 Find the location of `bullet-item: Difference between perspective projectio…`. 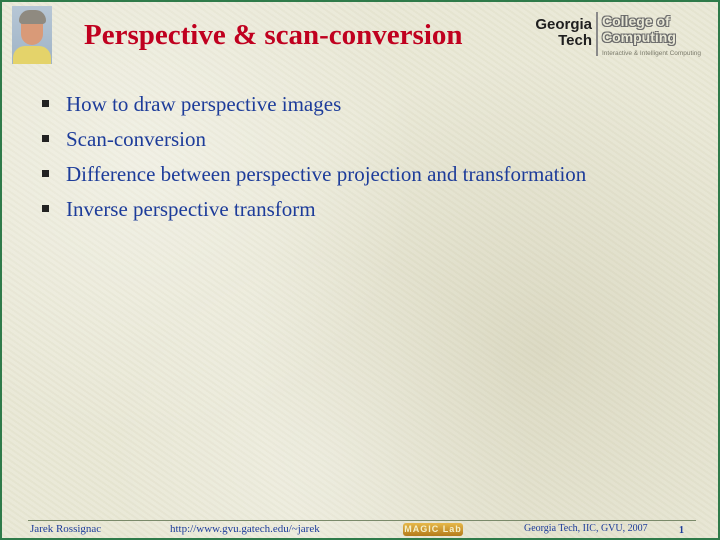

bullet-item: Difference between perspective projectio… is located at coordinates (313, 179).